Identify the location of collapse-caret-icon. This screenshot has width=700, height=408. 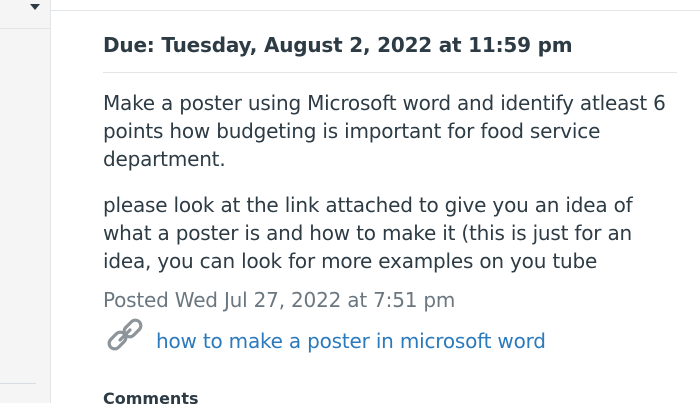
(35, 7).